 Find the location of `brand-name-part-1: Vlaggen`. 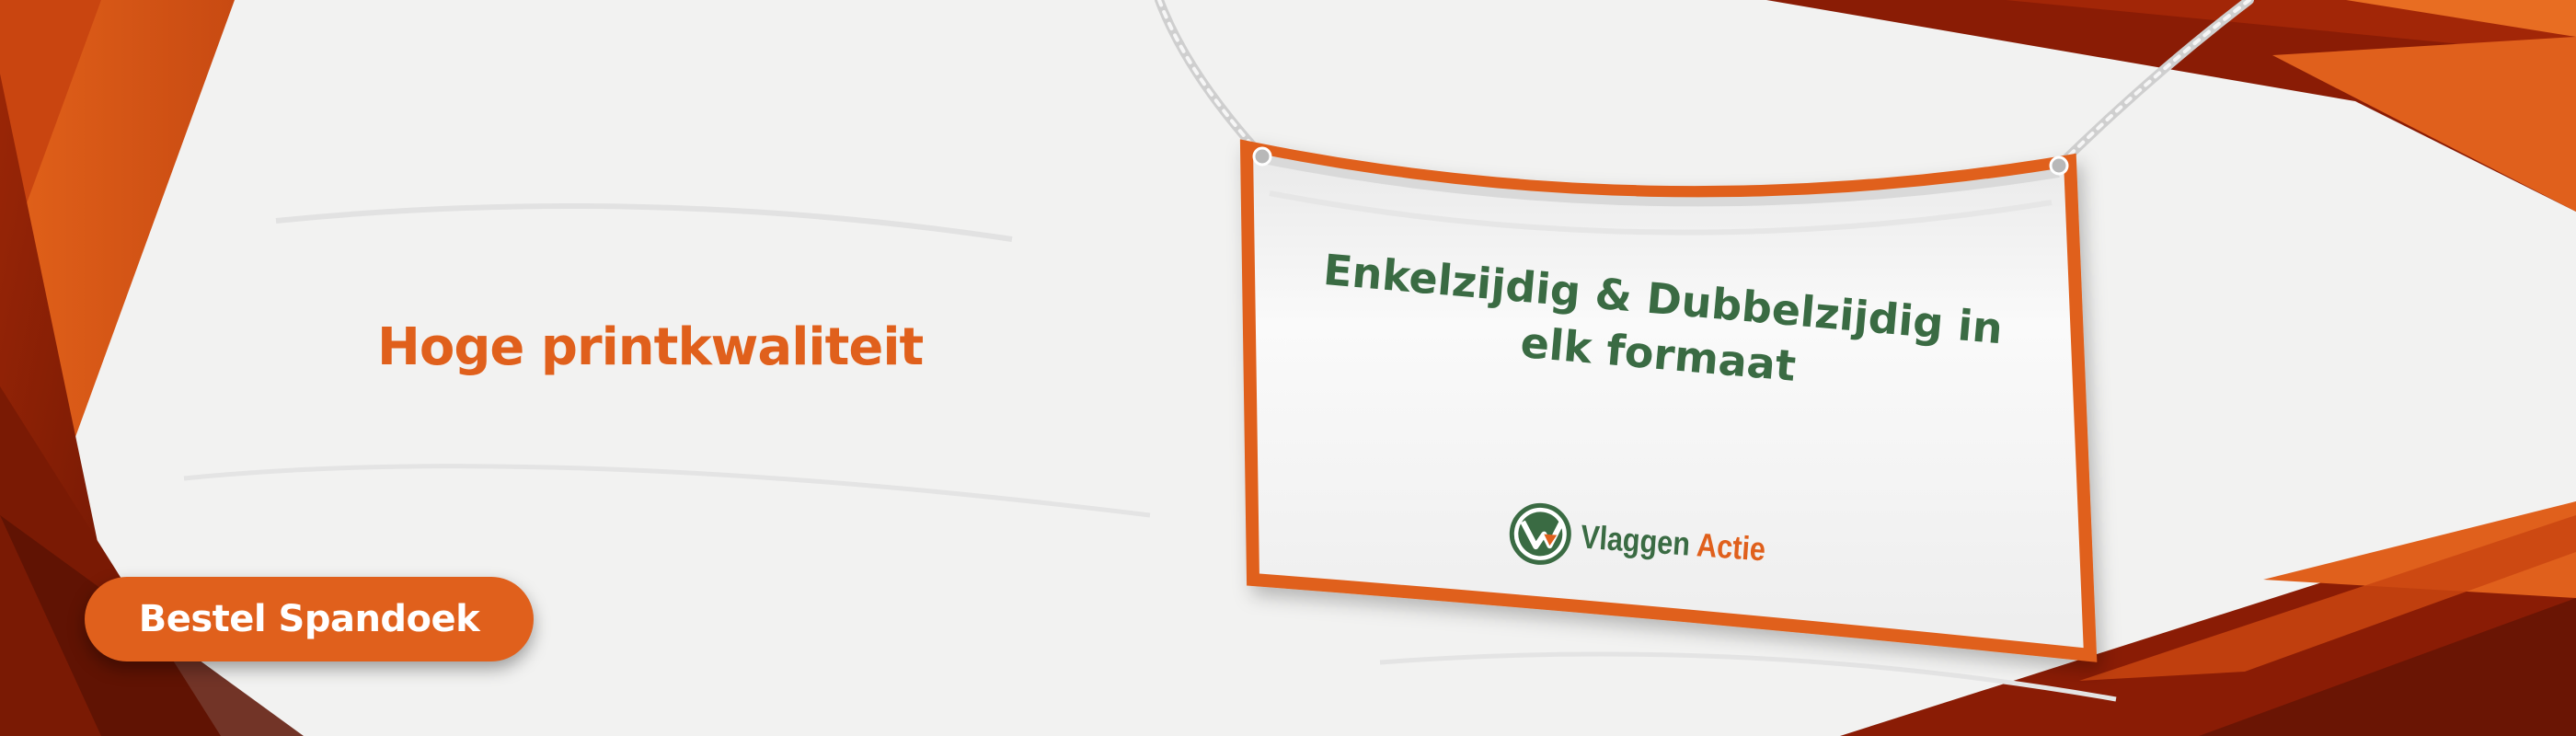

brand-name-part-1: Vlaggen is located at coordinates (1635, 540).